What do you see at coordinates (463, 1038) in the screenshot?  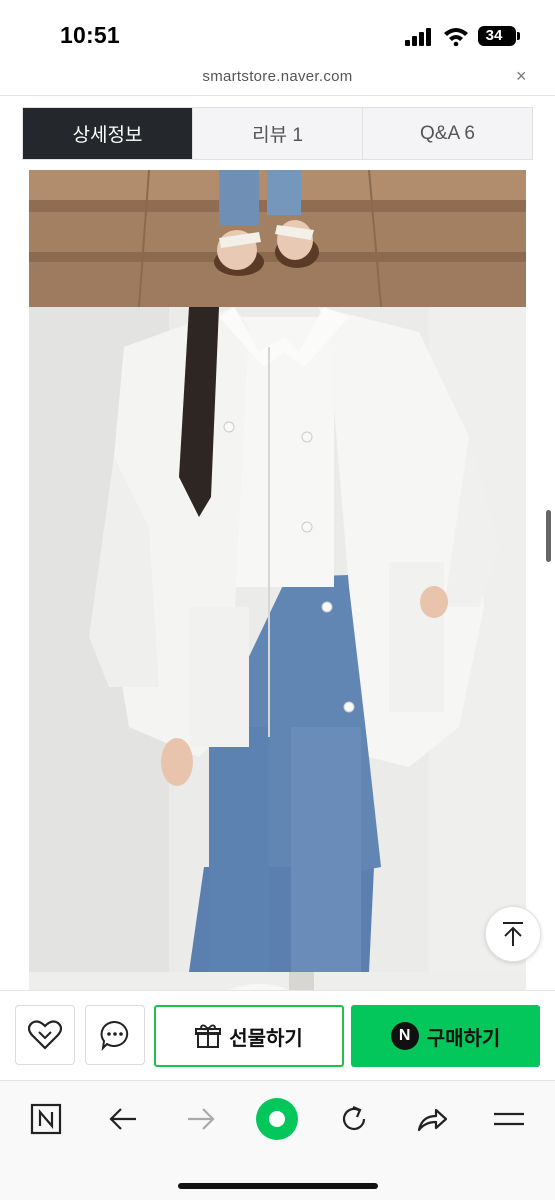 I see `buy-button-label: 구매하기` at bounding box center [463, 1038].